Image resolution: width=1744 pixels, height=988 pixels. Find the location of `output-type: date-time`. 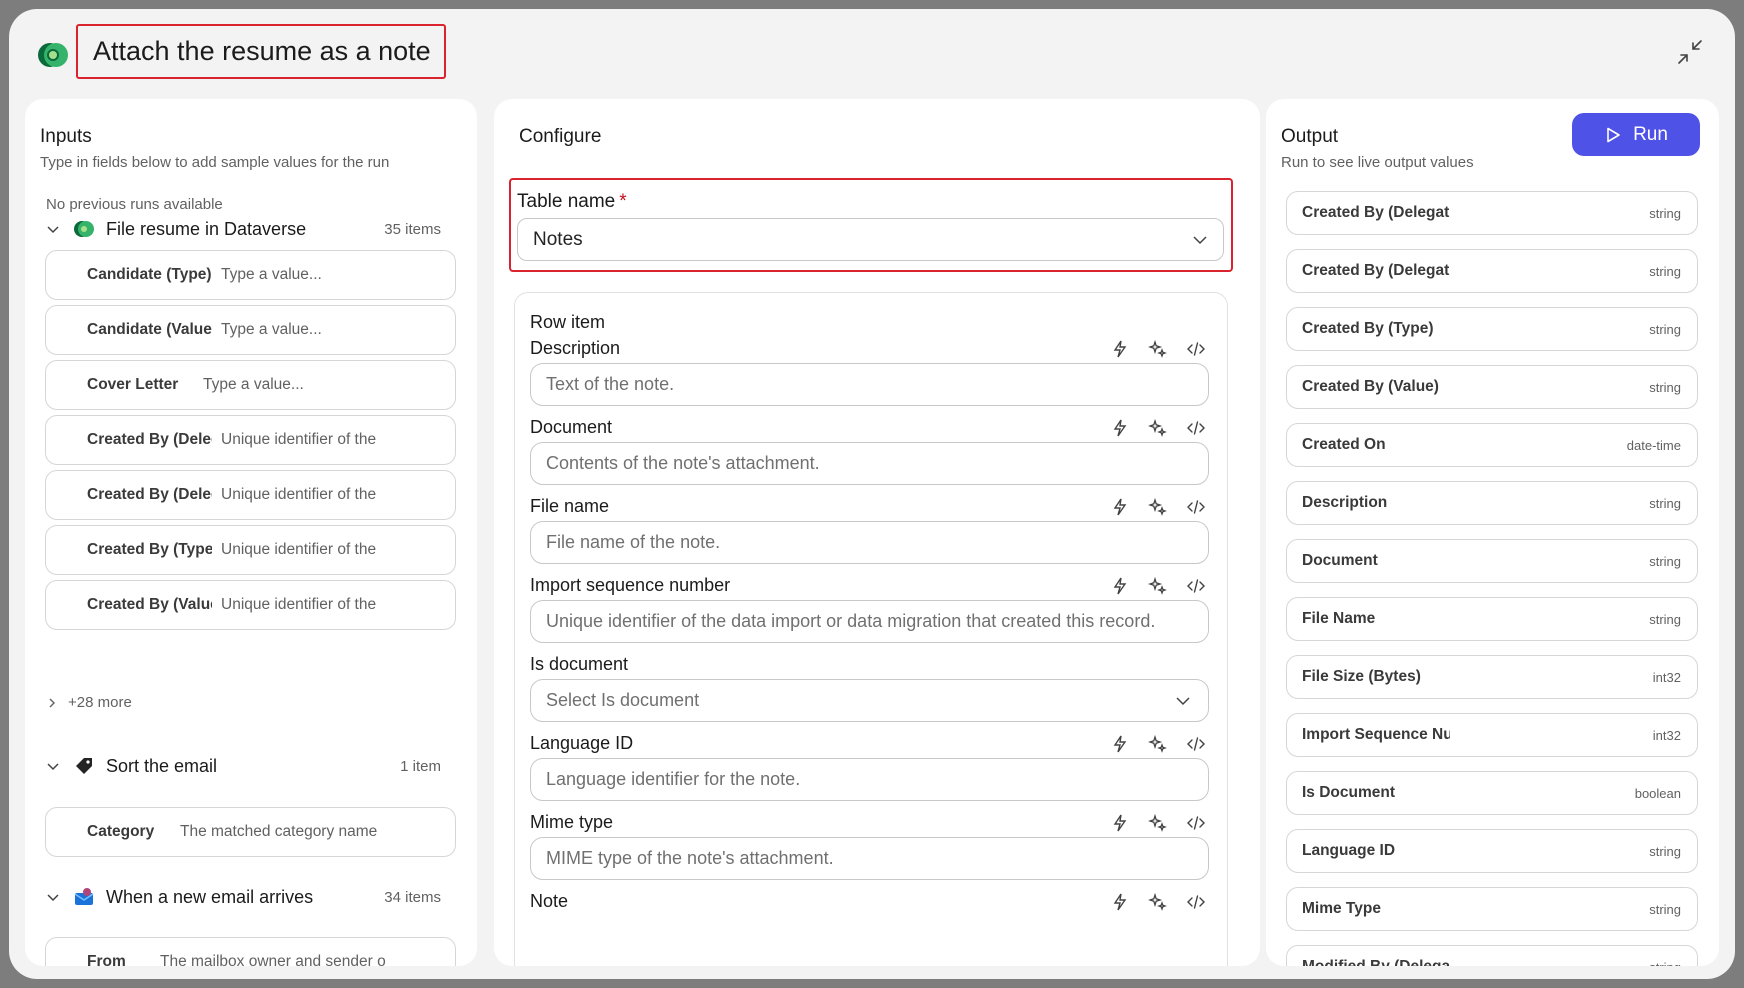

output-type: date-time is located at coordinates (1653, 445).